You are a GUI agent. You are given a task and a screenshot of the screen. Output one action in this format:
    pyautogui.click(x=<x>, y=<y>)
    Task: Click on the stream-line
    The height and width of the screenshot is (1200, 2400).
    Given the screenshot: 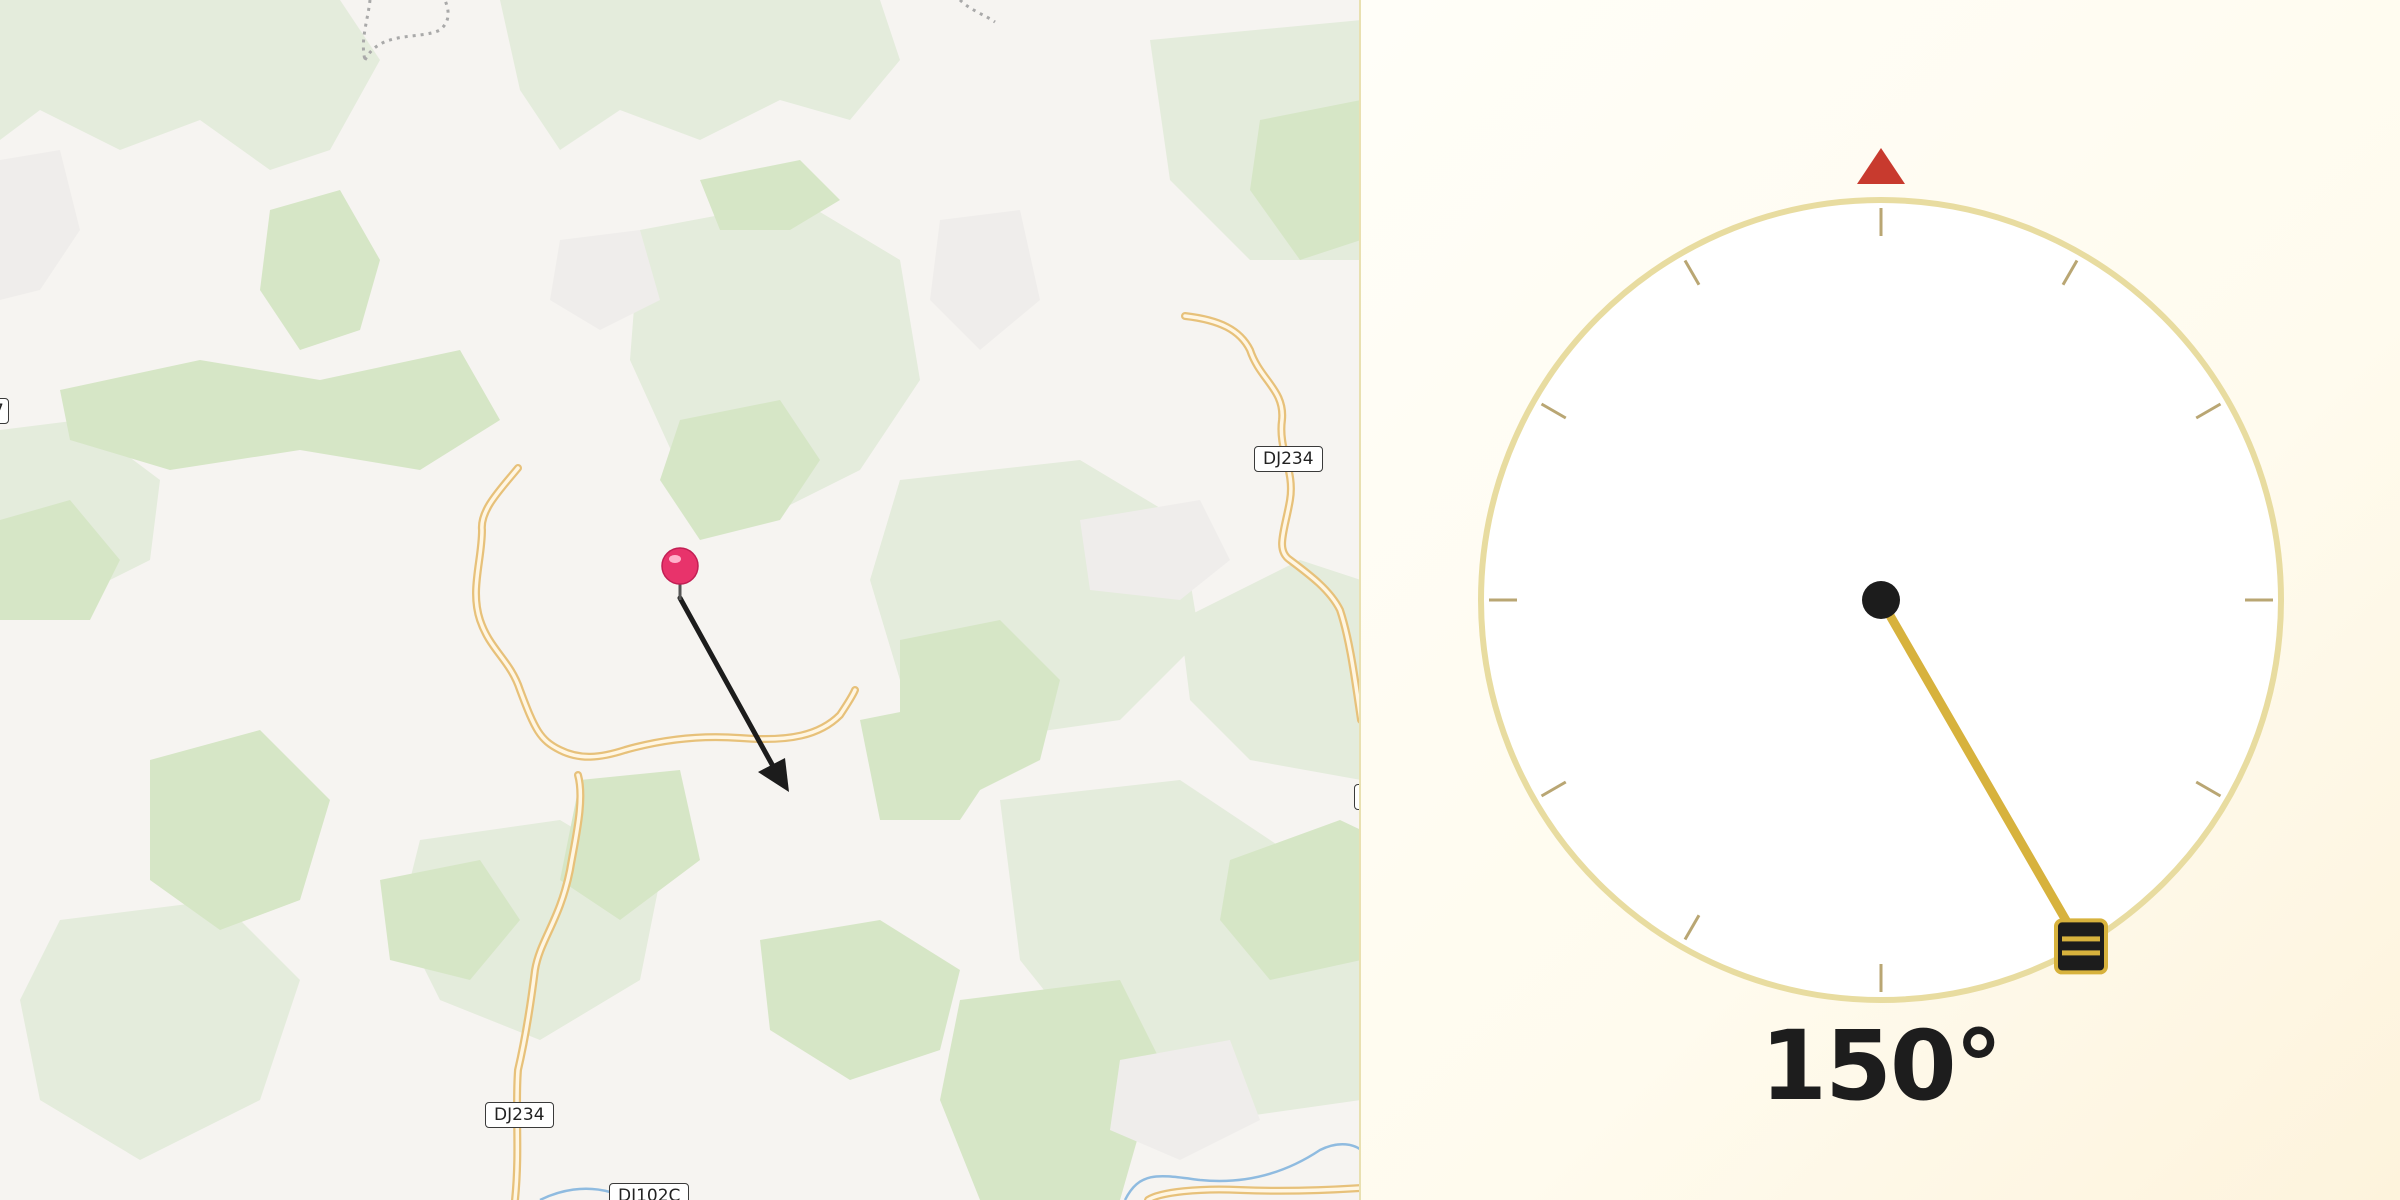 What is the action you would take?
    pyautogui.click(x=575, y=1193)
    